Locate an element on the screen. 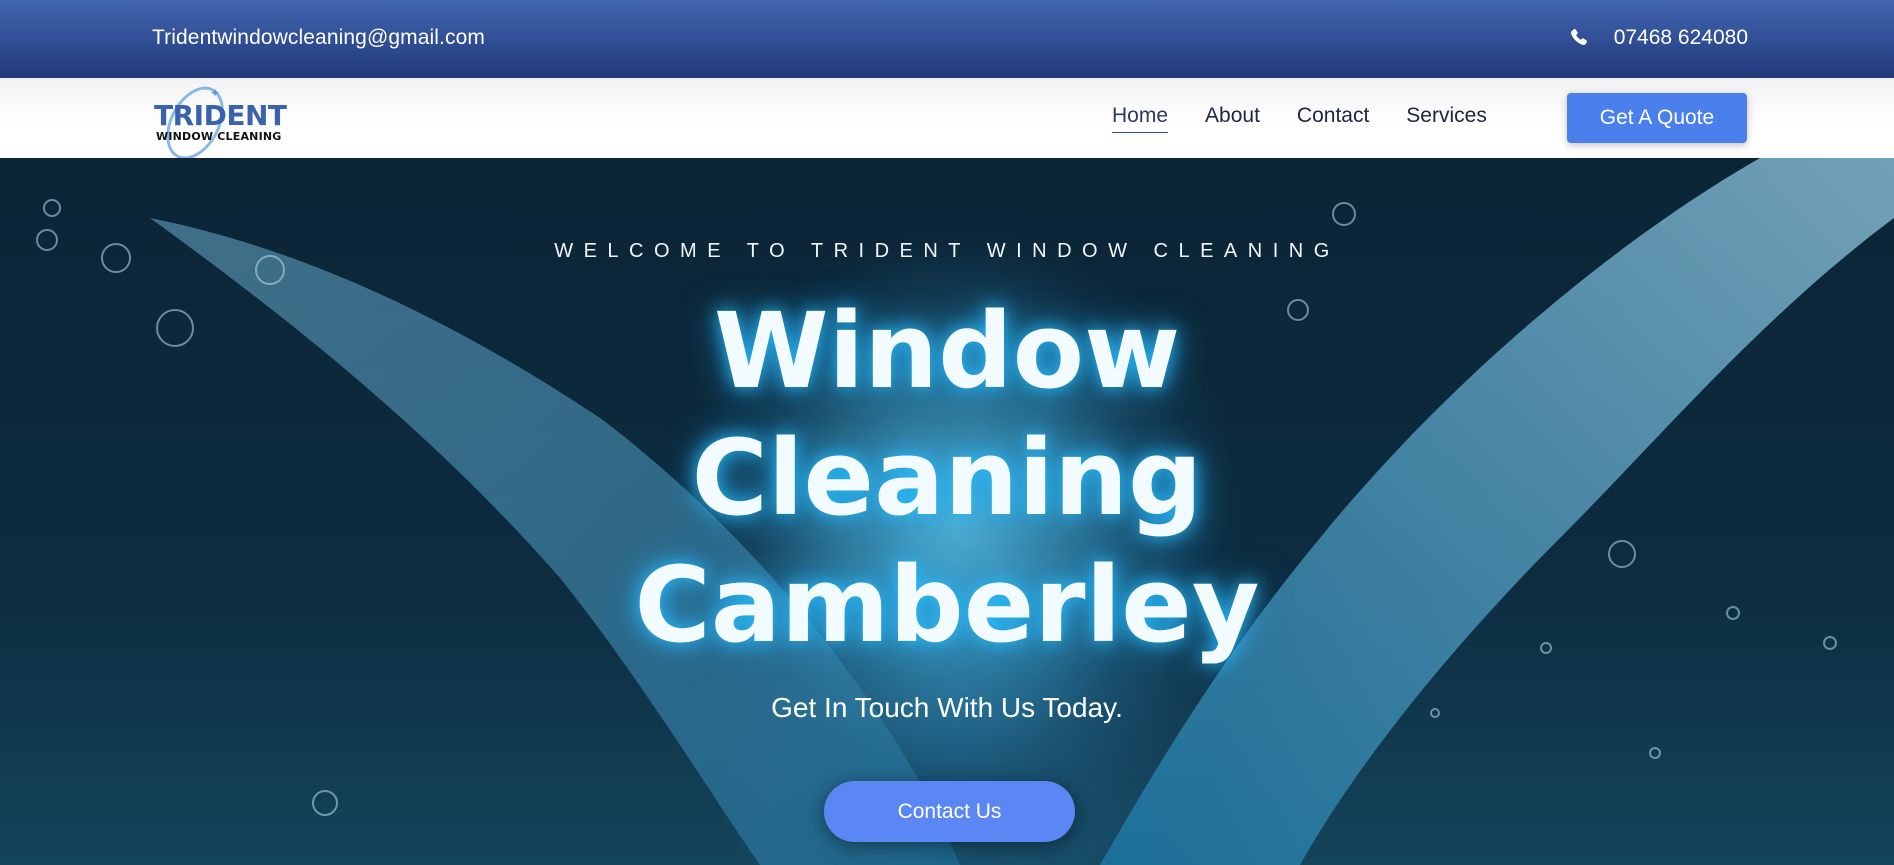  contact-us-button: Contact Us is located at coordinates (949, 811).